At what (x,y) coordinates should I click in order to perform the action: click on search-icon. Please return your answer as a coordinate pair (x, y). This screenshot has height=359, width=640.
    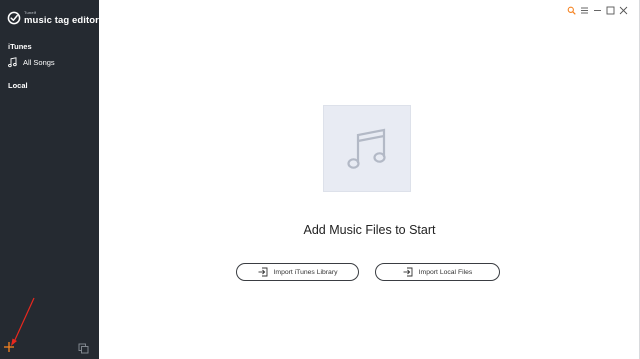
    Looking at the image, I should click on (571, 10).